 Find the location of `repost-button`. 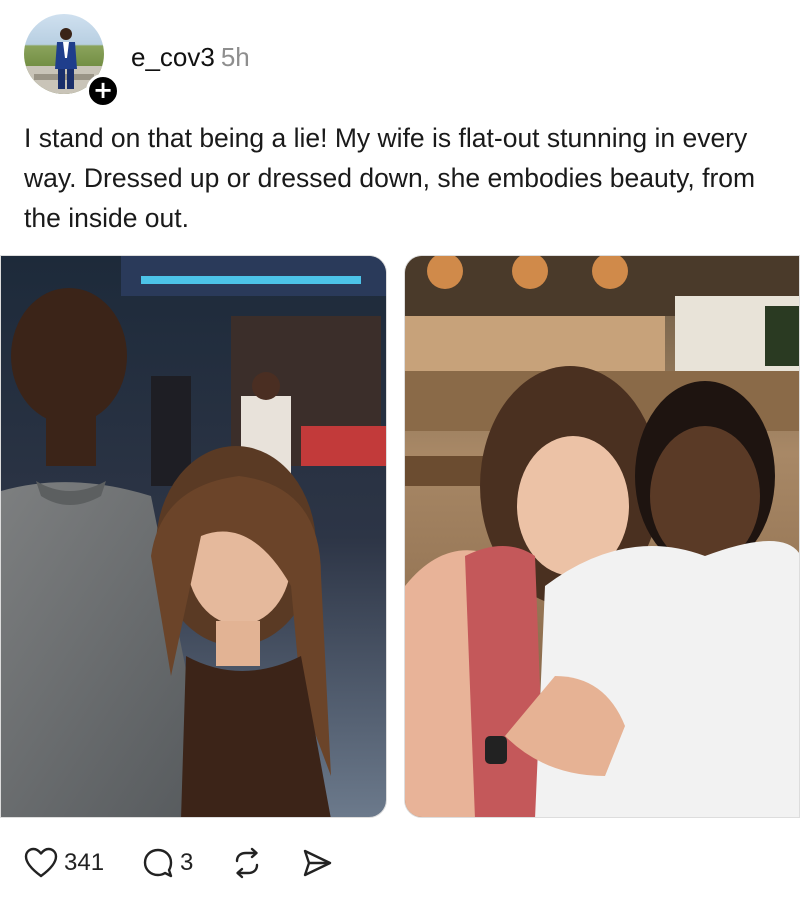

repost-button is located at coordinates (247, 863).